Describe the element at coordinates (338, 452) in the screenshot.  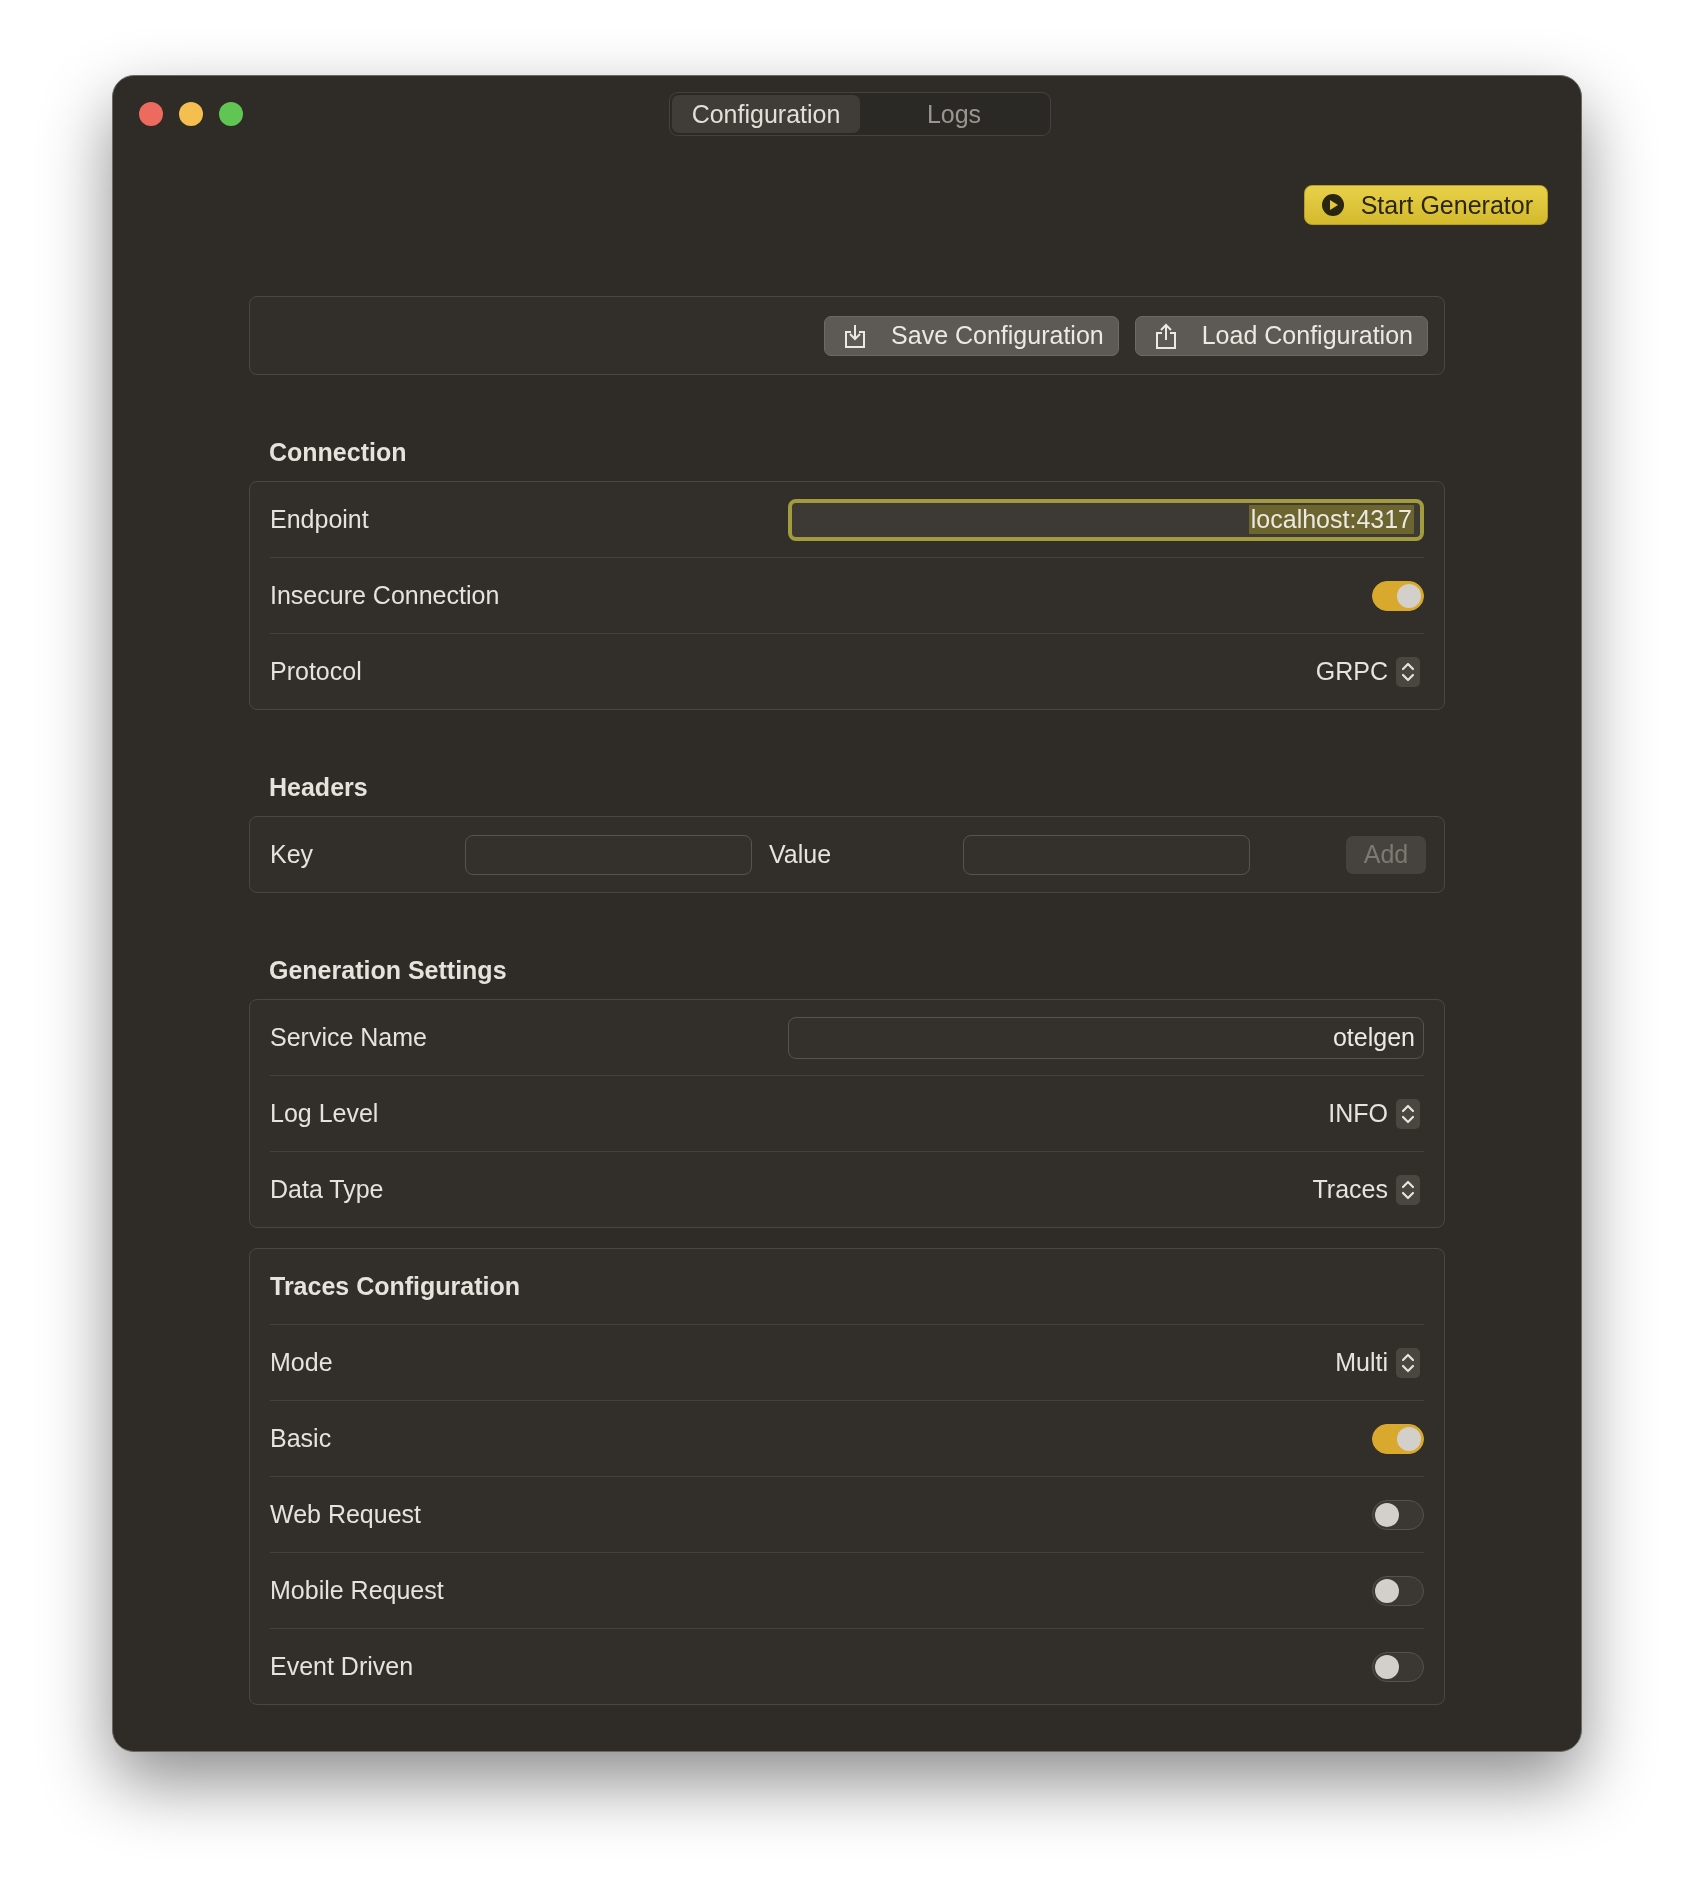
I see `section-heading: Connection` at that location.